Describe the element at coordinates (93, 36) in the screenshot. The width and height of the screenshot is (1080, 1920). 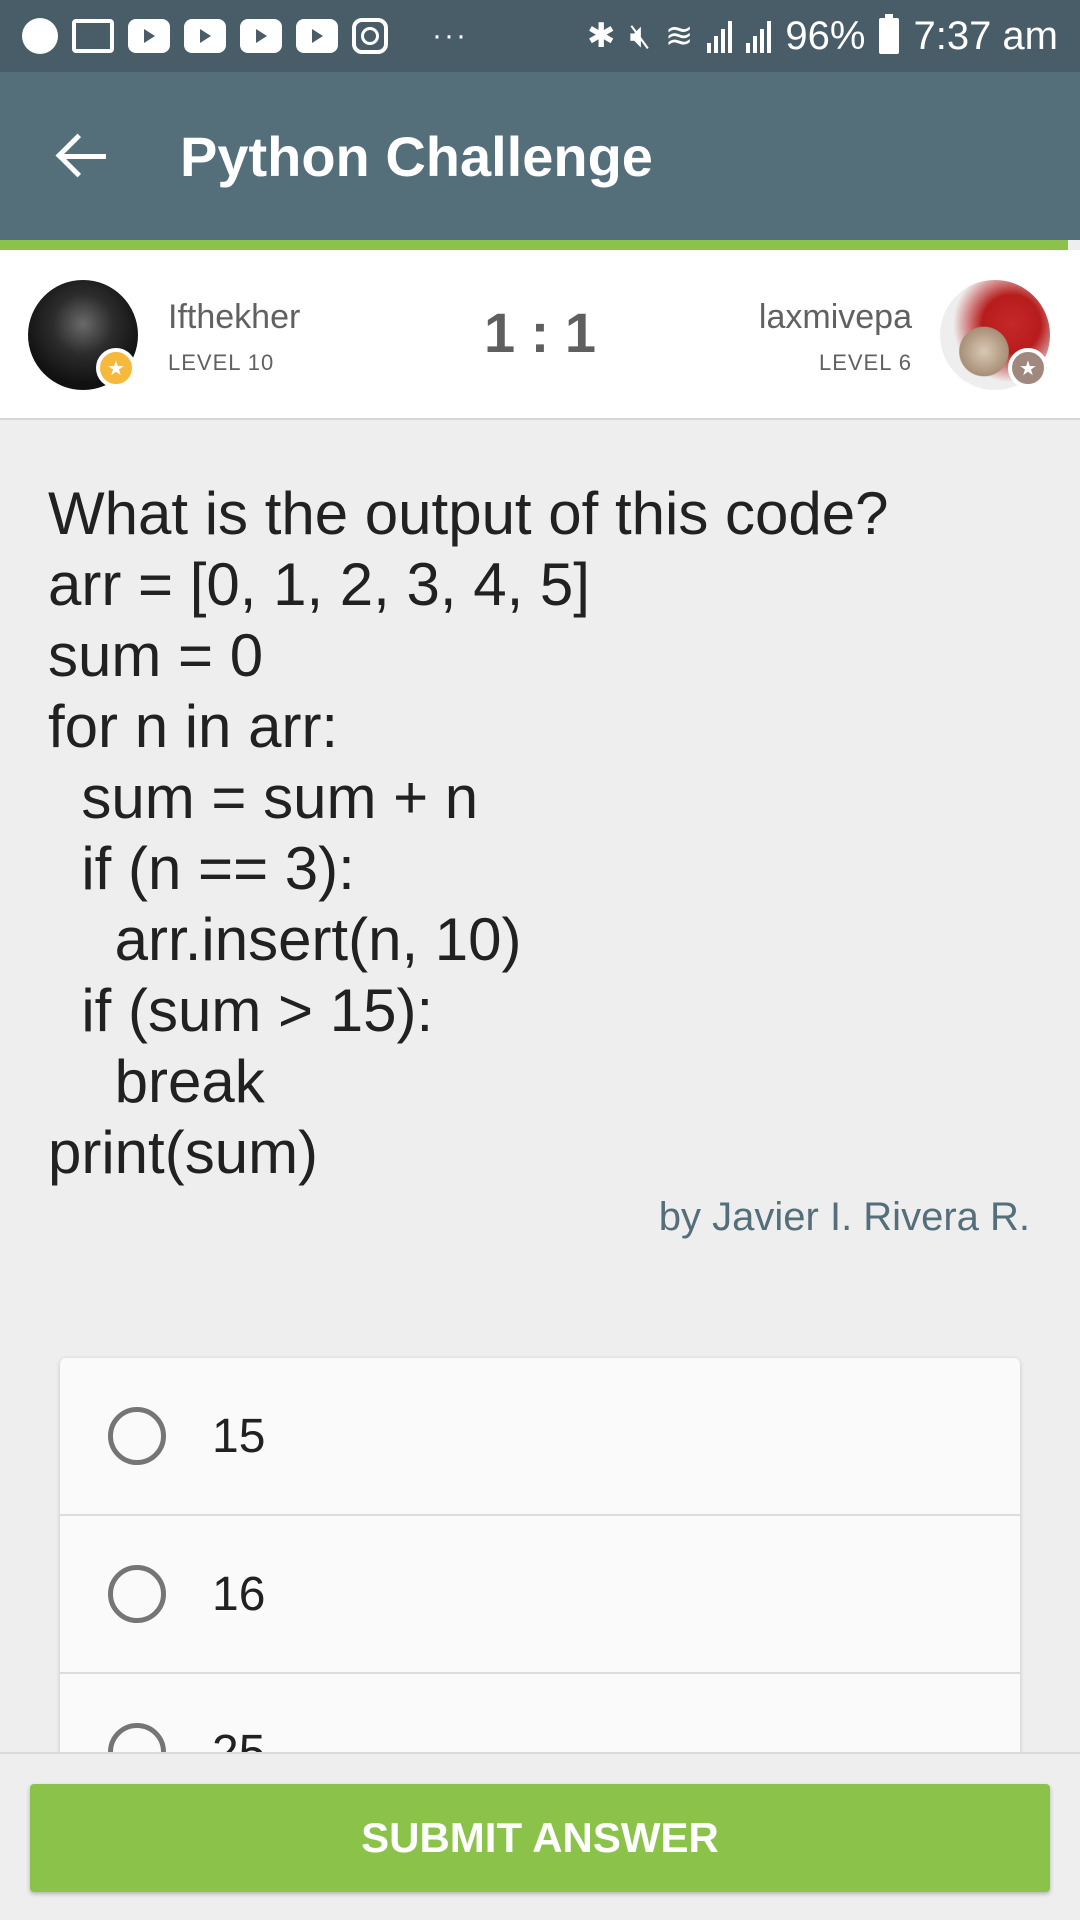
I see `book-icon` at that location.